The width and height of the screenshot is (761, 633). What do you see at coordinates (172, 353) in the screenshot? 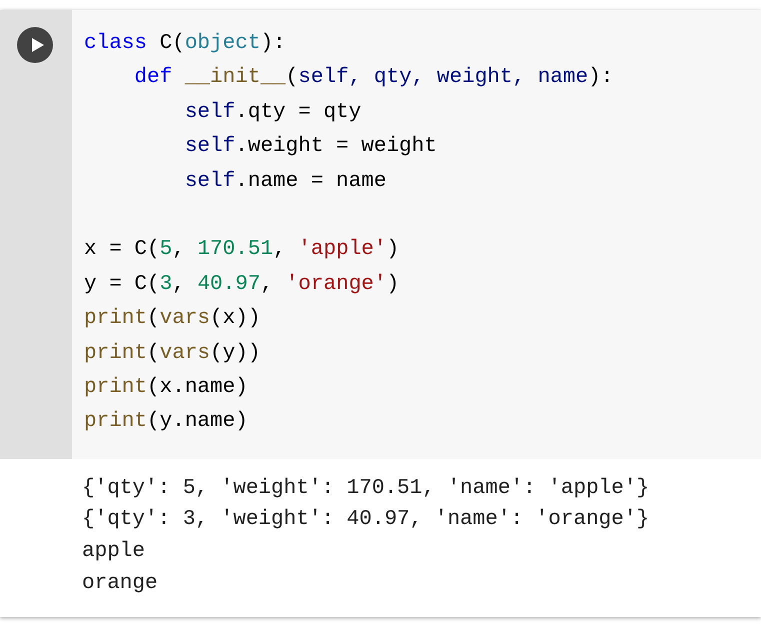
I see `code-line: print(vars(y))` at bounding box center [172, 353].